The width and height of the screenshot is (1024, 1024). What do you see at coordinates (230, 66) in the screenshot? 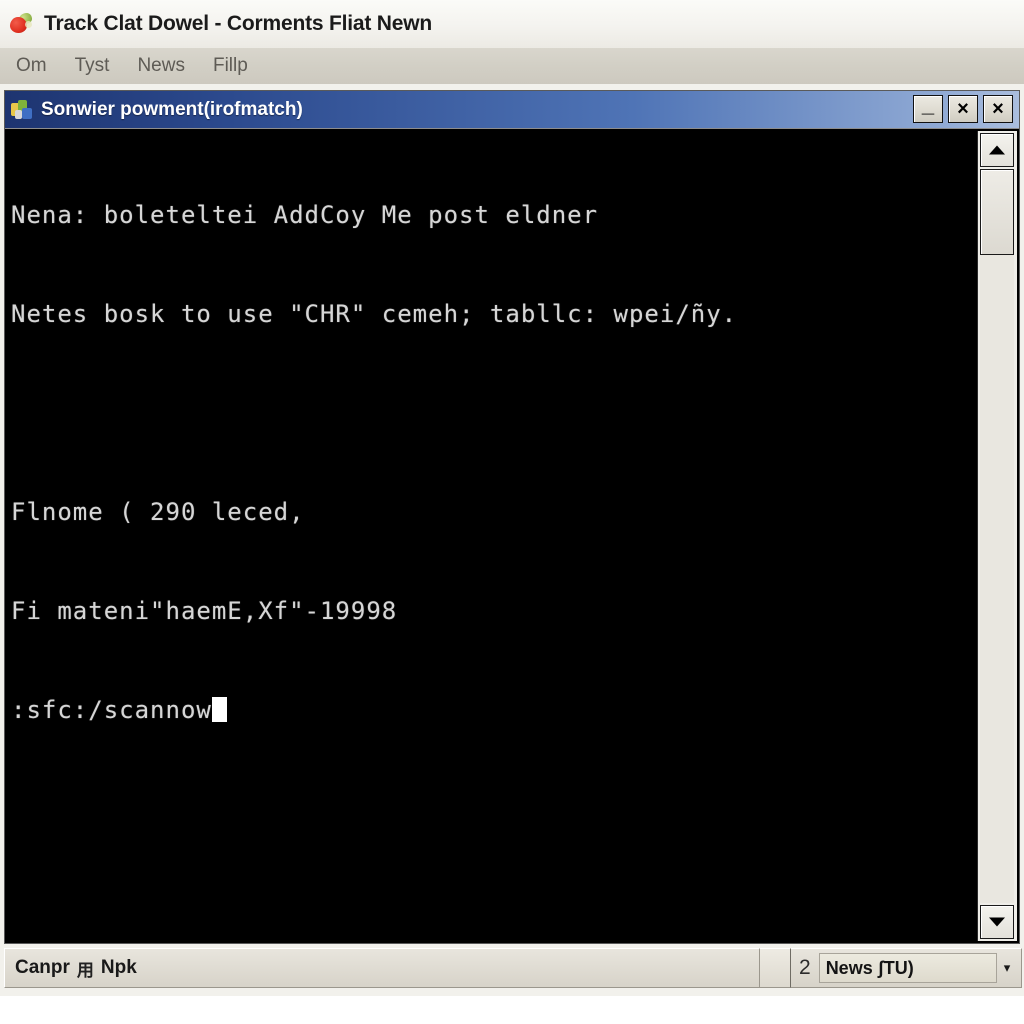
I see `menu-item-fillp: Fillp` at bounding box center [230, 66].